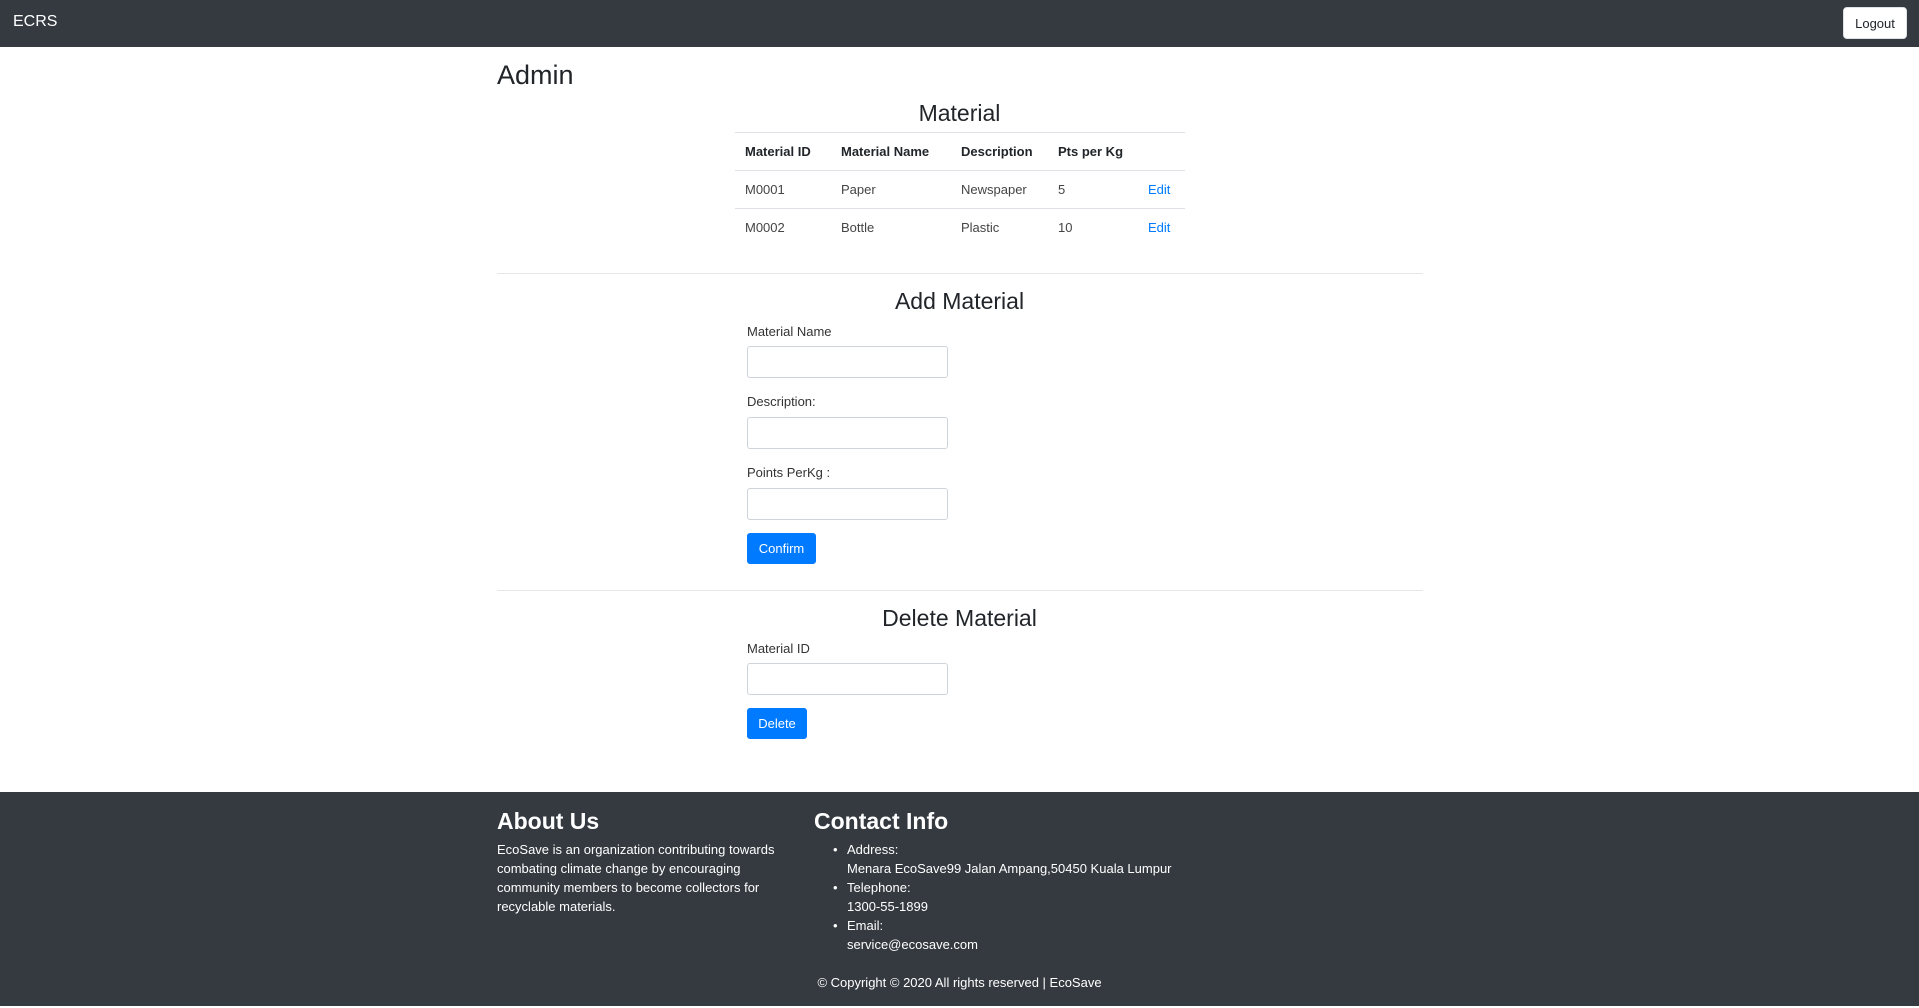 This screenshot has height=1008, width=1919. I want to click on cell-points: 10, so click(1093, 227).